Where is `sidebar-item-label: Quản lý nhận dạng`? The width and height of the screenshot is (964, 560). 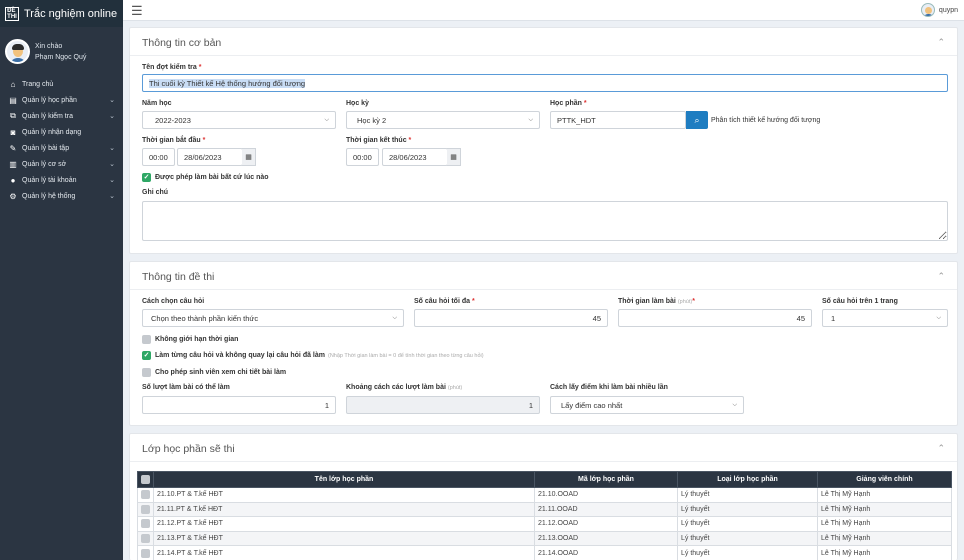
sidebar-item-label: Quản lý nhận dạng is located at coordinates (52, 132).